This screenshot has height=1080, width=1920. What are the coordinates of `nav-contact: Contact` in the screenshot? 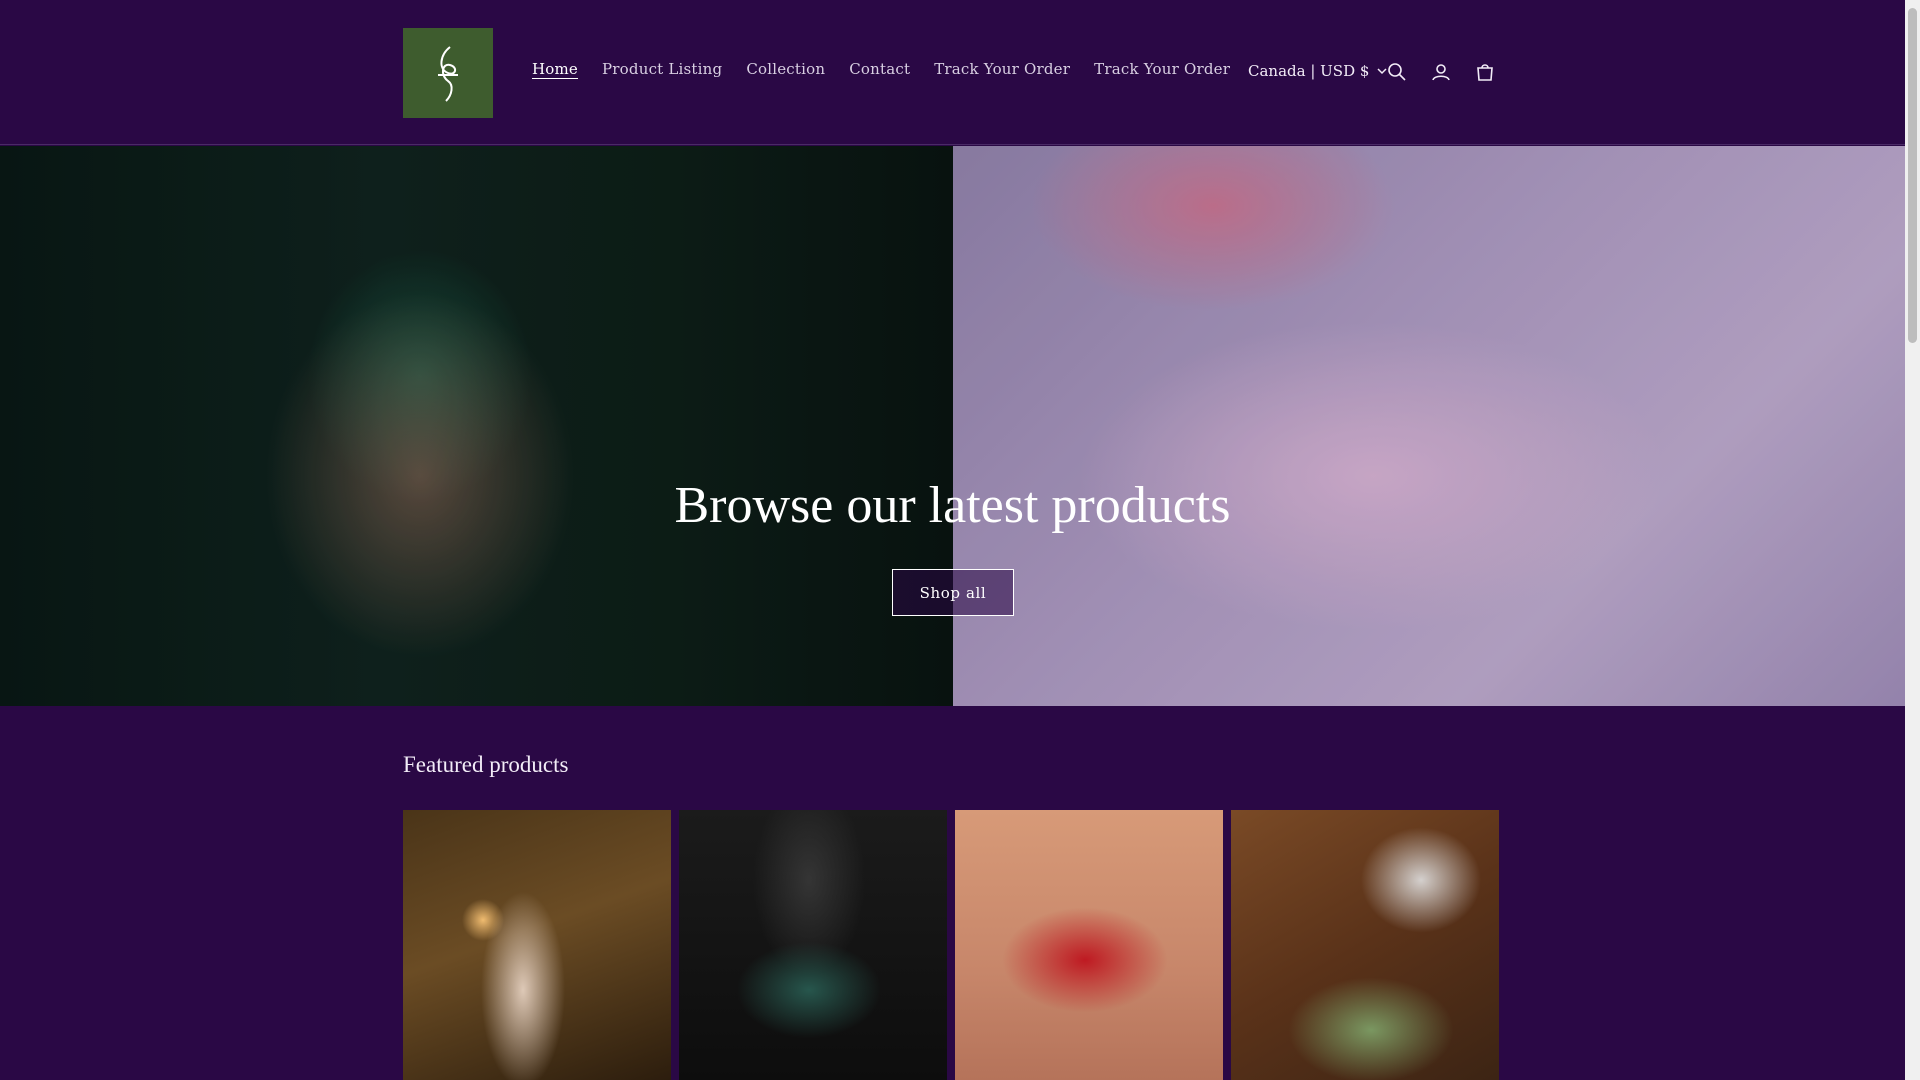 It's located at (879, 69).